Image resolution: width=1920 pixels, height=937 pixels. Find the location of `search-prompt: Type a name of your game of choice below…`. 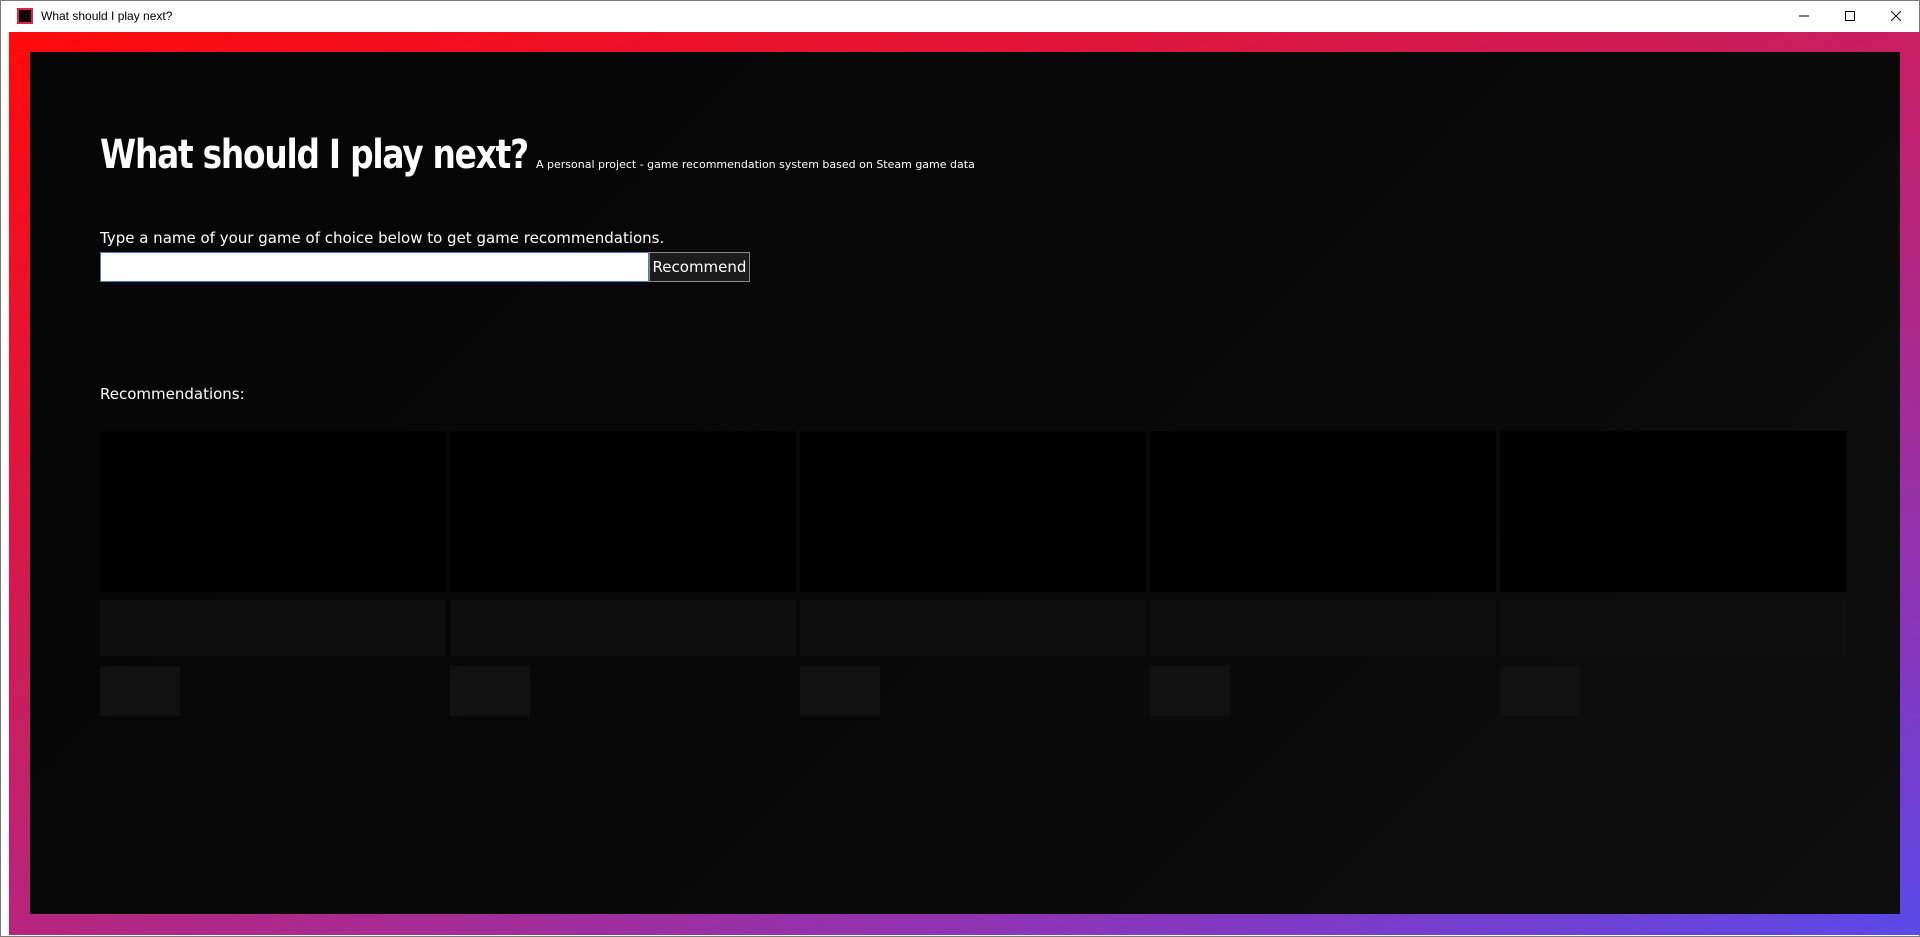

search-prompt: Type a name of your game of choice below… is located at coordinates (382, 238).